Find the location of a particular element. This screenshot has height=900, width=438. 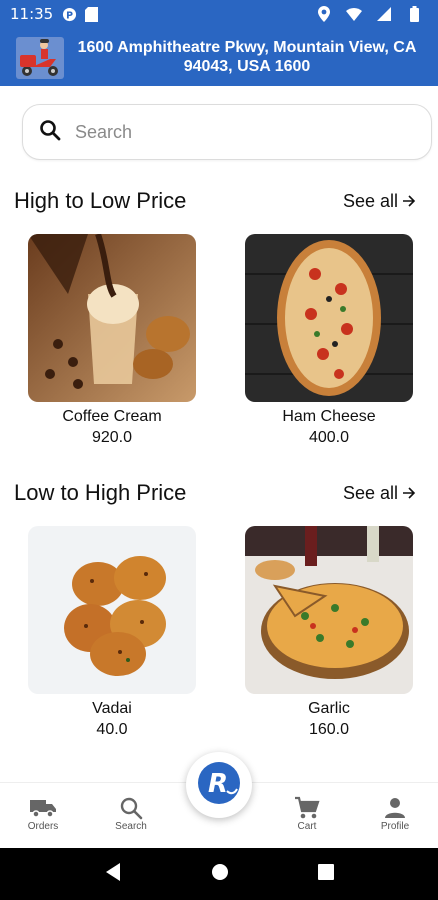

section-title-high-to-low: High to Low Price is located at coordinates (100, 200).